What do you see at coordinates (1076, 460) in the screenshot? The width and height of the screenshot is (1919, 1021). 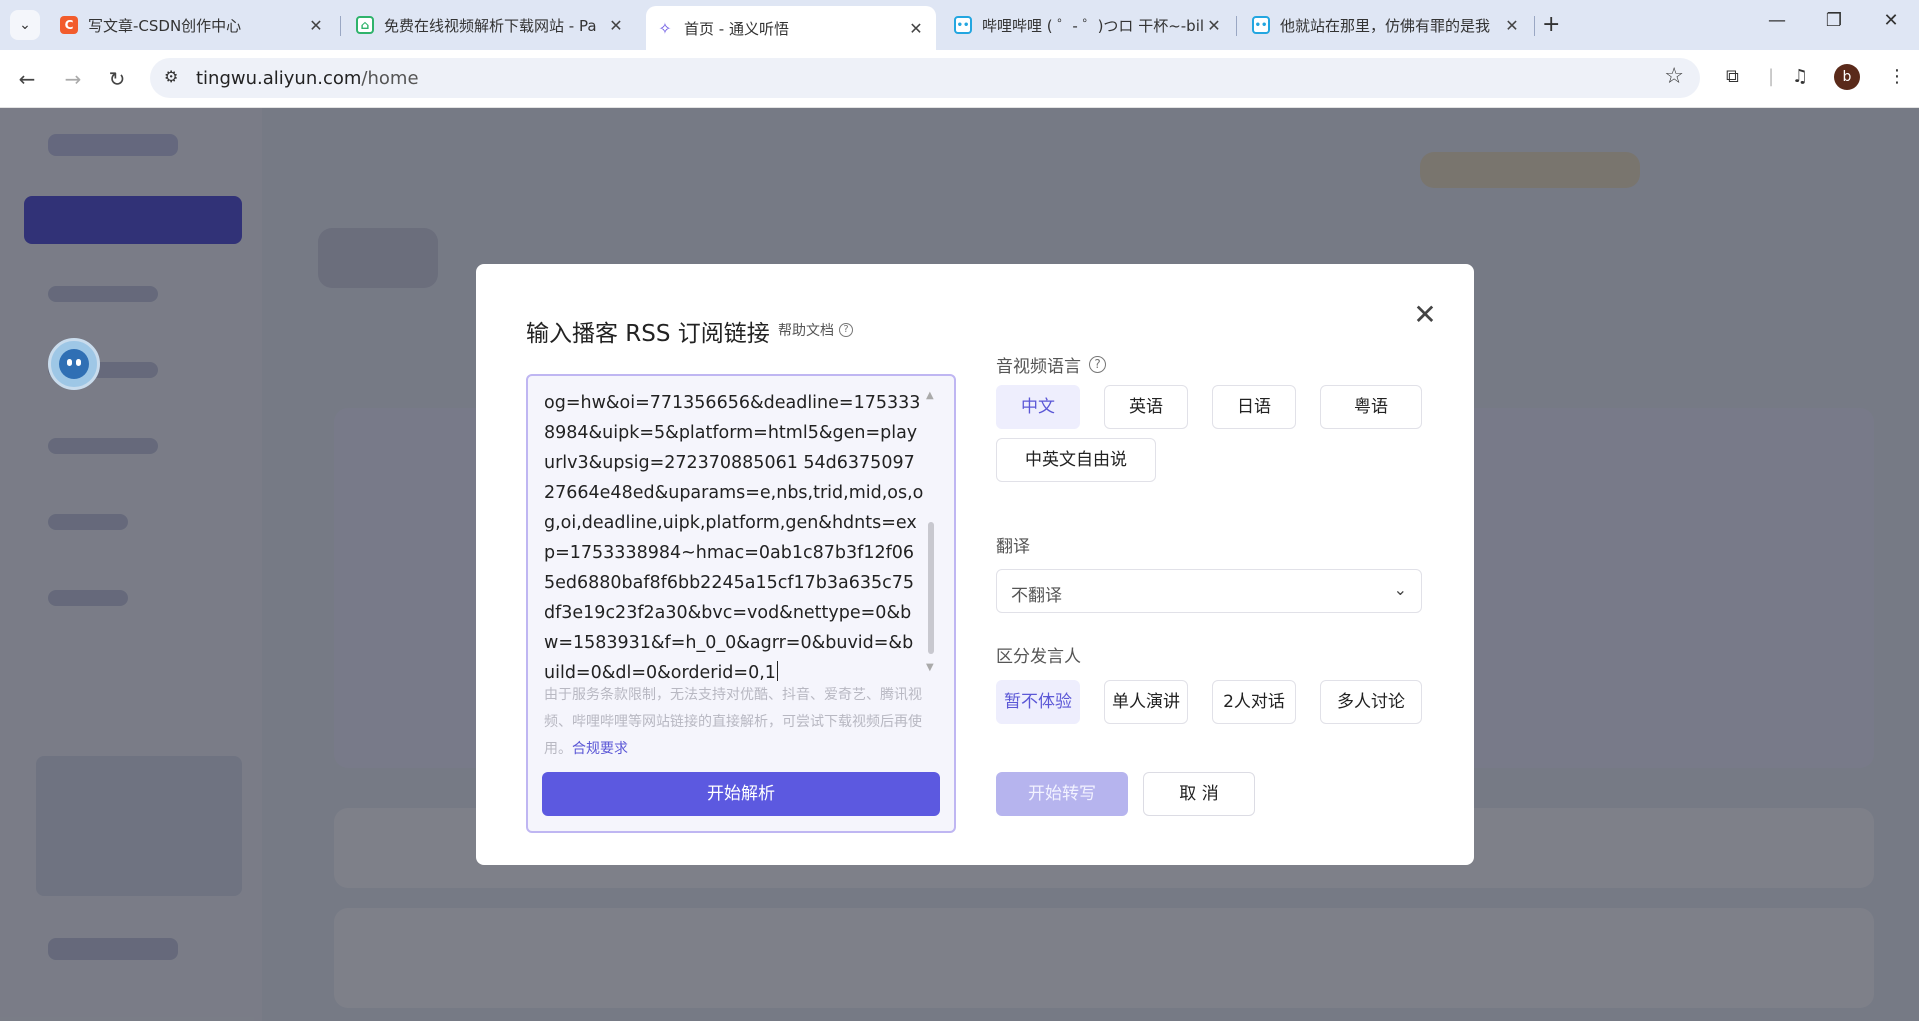 I see `language-option-mixed: 中英文自由说` at bounding box center [1076, 460].